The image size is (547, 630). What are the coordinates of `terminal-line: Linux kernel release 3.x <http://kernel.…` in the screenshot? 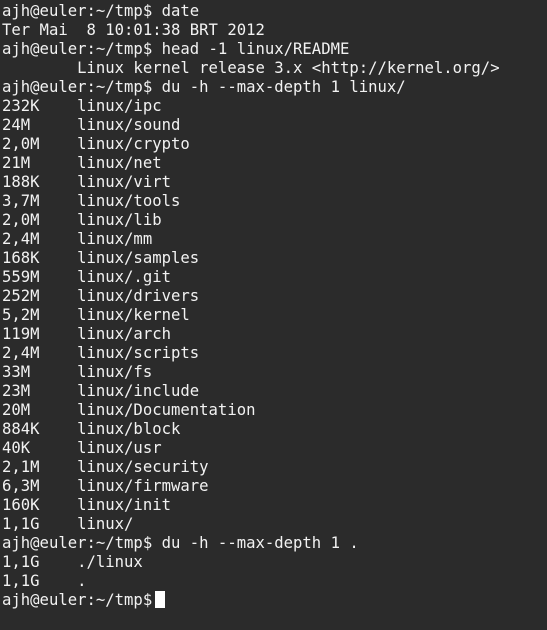 It's located at (251, 68).